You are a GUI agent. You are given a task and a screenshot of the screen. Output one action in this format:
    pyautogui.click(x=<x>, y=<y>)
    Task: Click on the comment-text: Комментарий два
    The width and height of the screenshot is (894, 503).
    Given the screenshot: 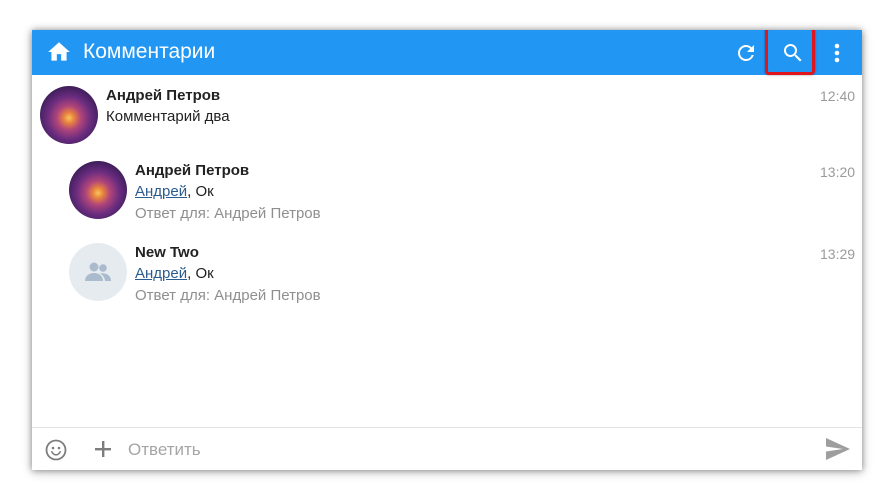 What is the action you would take?
    pyautogui.click(x=168, y=116)
    